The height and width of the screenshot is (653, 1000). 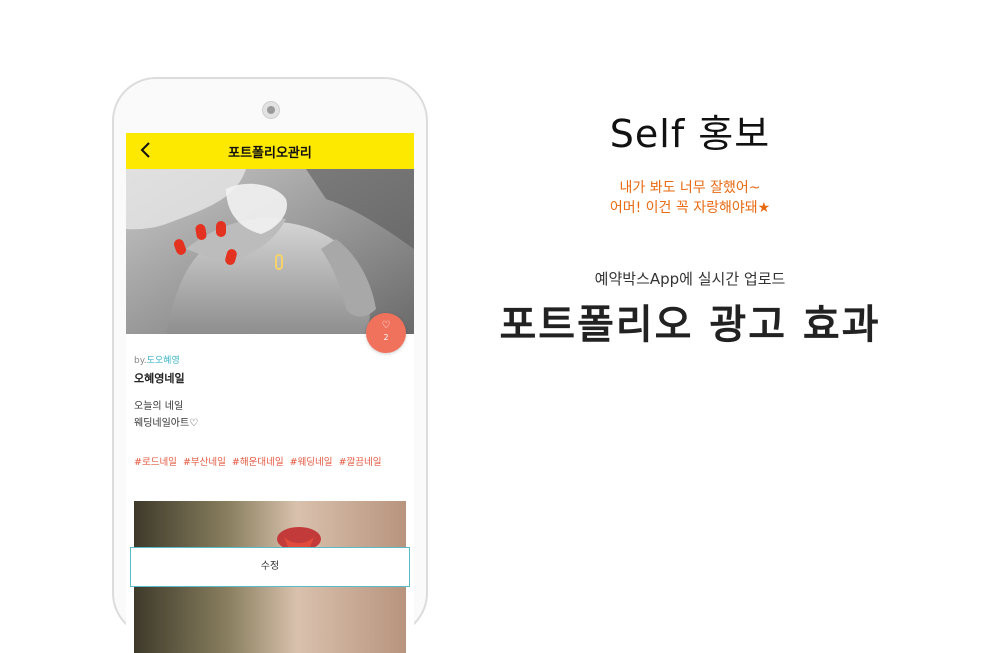 I want to click on app-header: 포트폴리오관리, so click(x=270, y=151).